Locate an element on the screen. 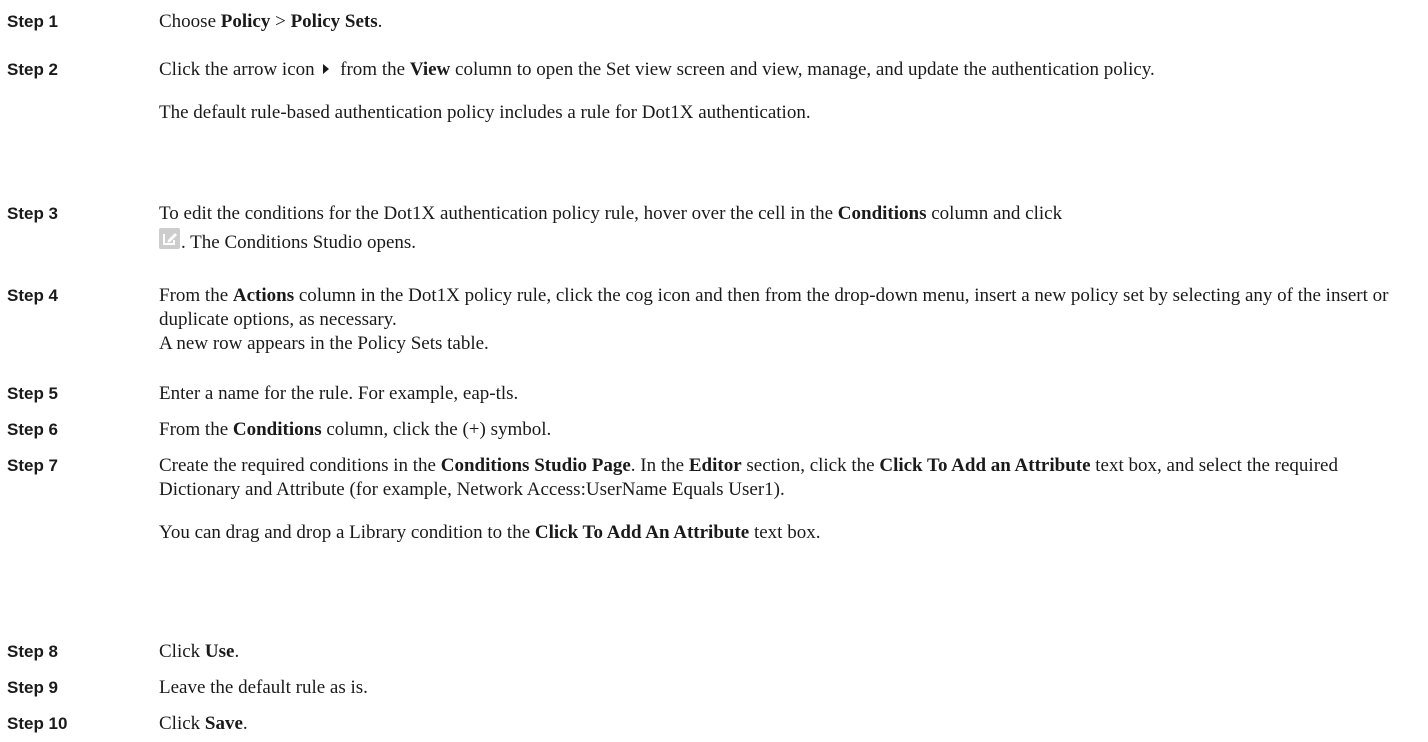 Image resolution: width=1428 pixels, height=742 pixels. step-text: Click Use. is located at coordinates (790, 652).